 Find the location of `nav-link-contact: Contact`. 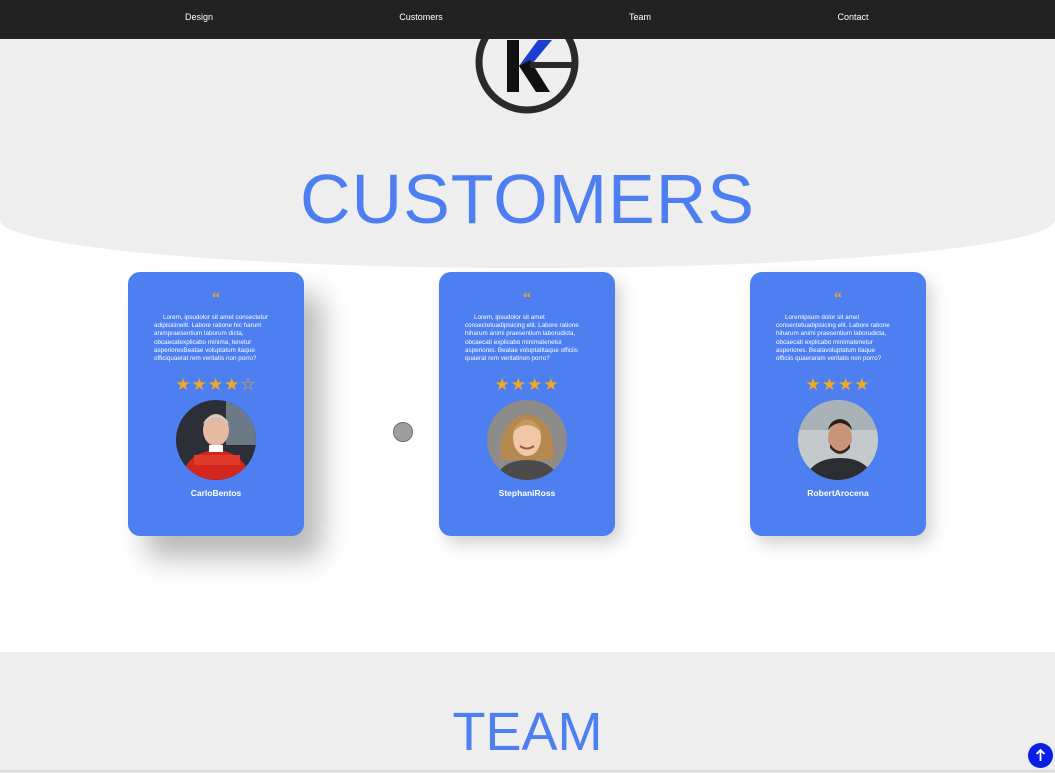

nav-link-contact: Contact is located at coordinates (852, 17).